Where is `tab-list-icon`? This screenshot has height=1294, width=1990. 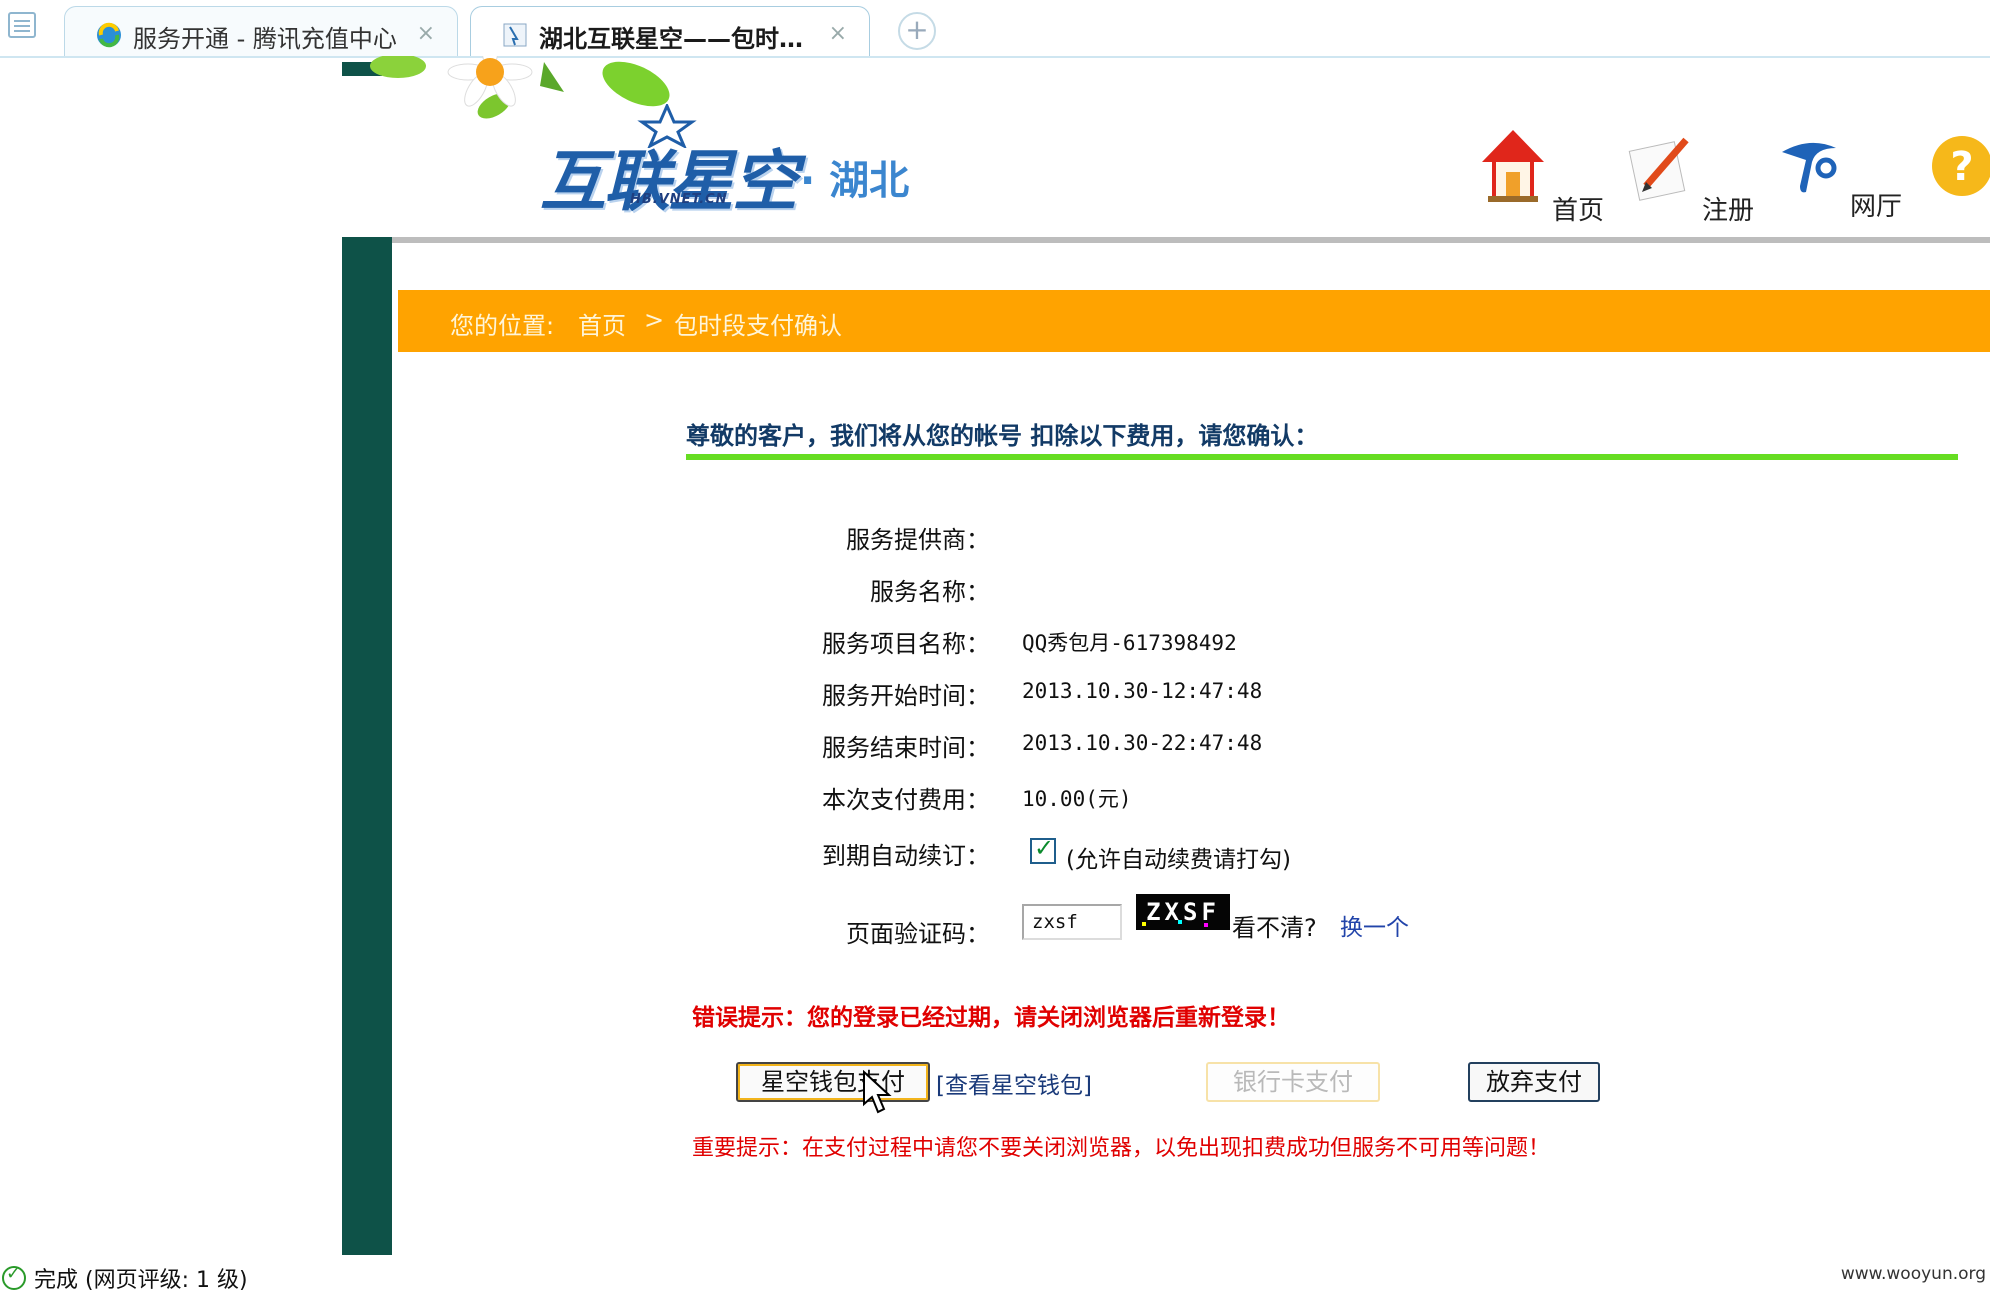
tab-list-icon is located at coordinates (22, 25).